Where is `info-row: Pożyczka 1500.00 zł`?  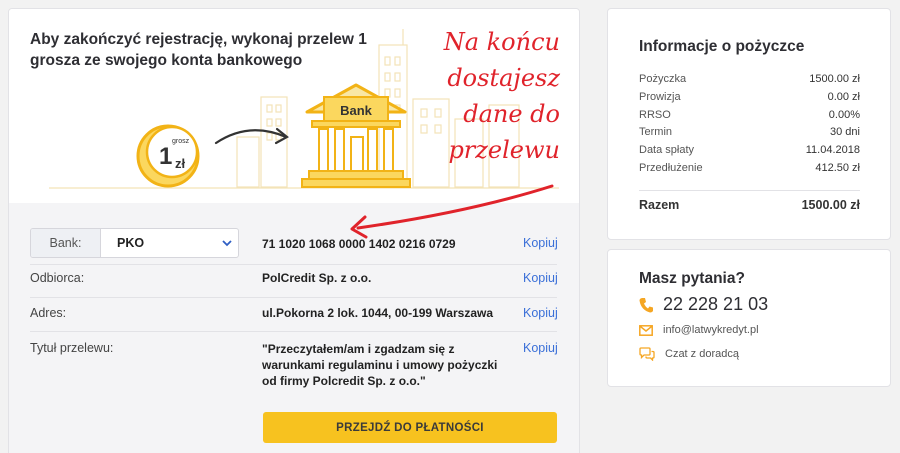
info-row: Pożyczka 1500.00 zł is located at coordinates (749, 79).